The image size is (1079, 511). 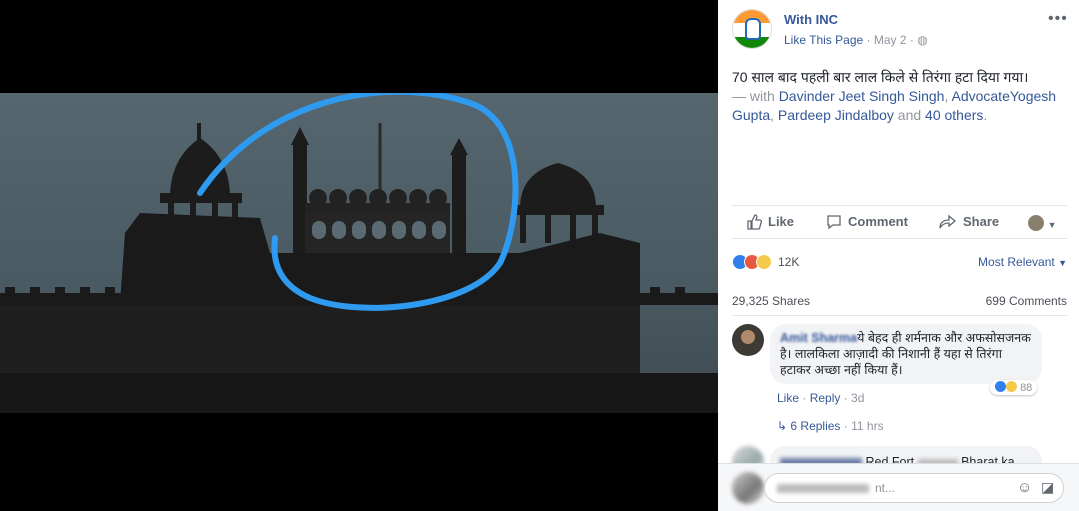 What do you see at coordinates (823, 488) in the screenshot?
I see `blurred-placeholder` at bounding box center [823, 488].